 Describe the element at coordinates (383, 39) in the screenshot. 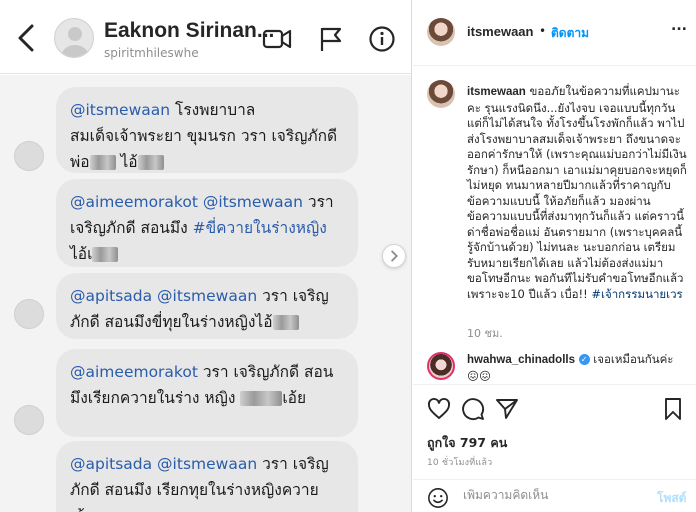

I see `info-icon` at that location.